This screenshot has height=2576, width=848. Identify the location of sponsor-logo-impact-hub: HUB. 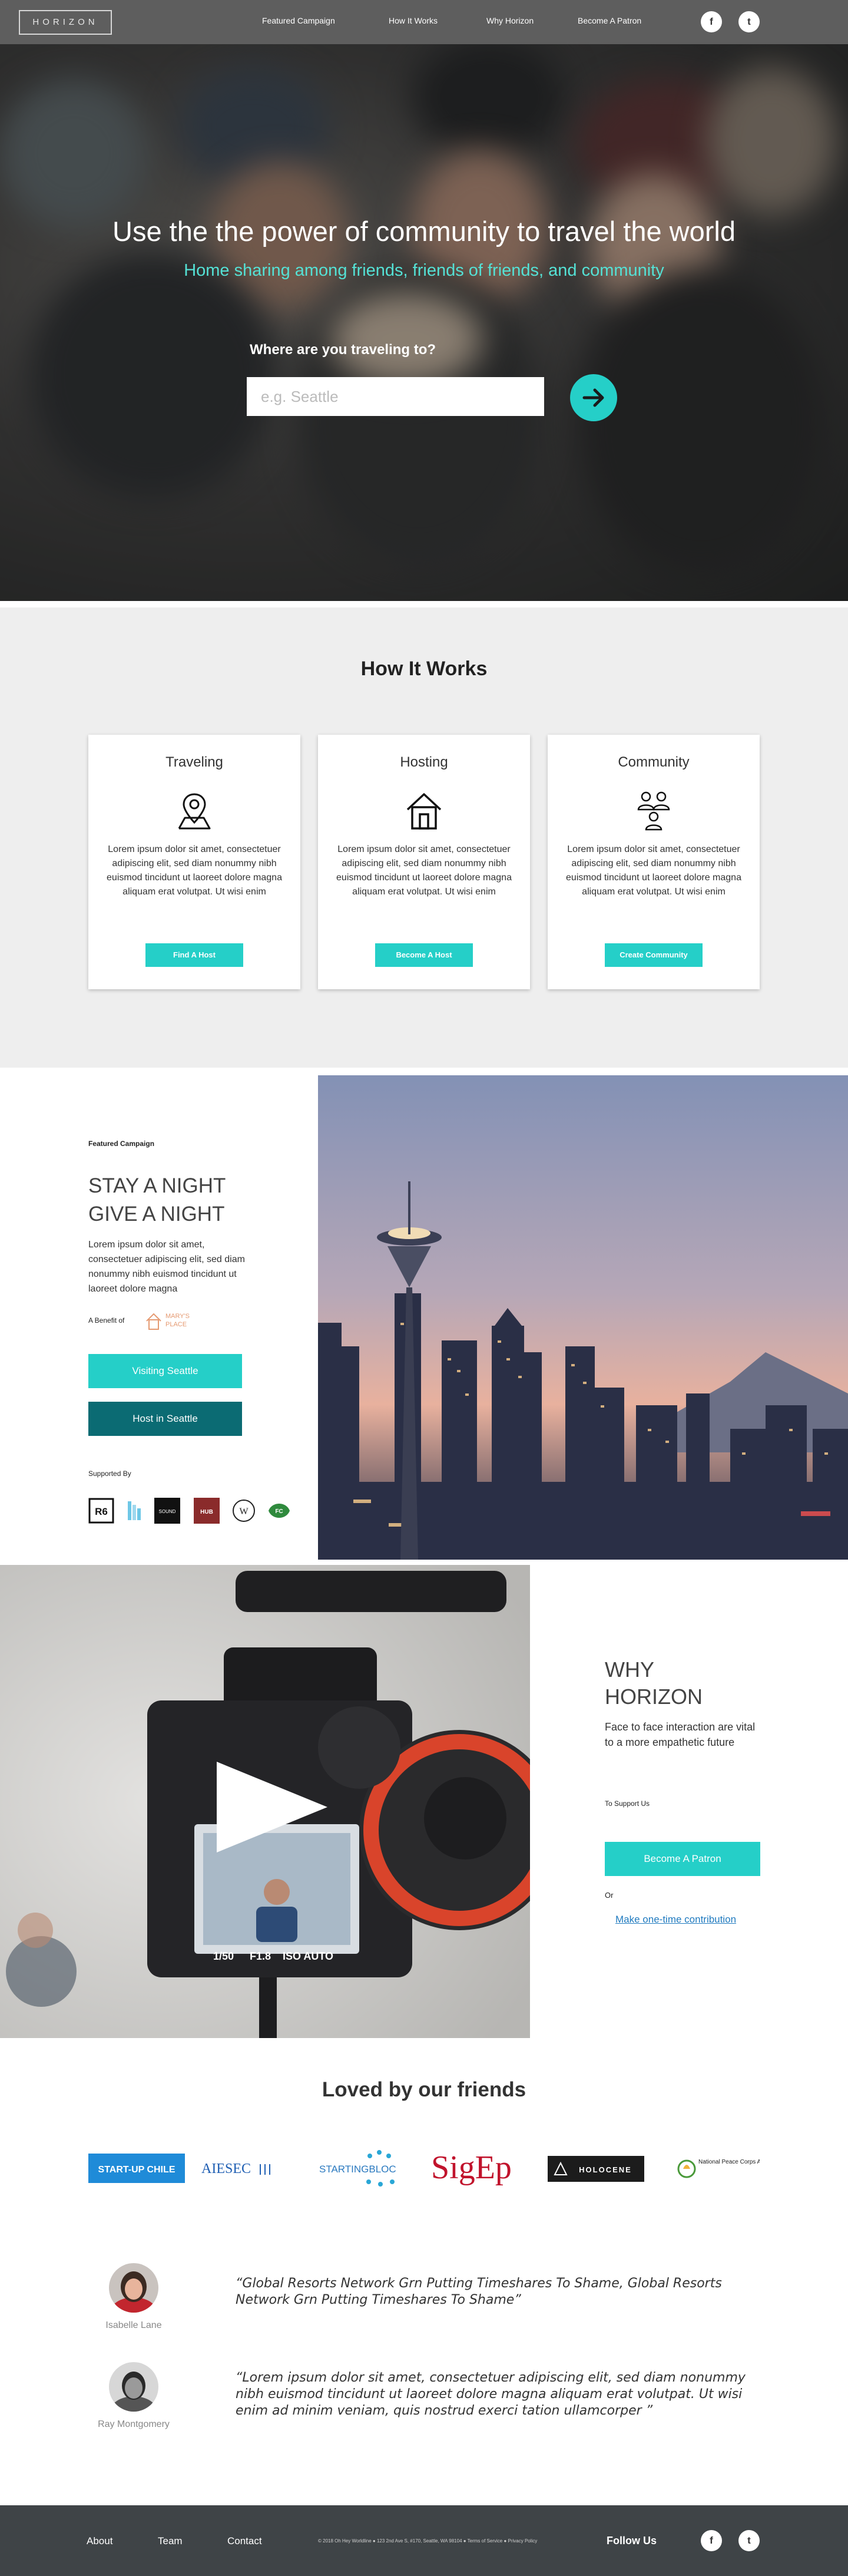
(207, 1511).